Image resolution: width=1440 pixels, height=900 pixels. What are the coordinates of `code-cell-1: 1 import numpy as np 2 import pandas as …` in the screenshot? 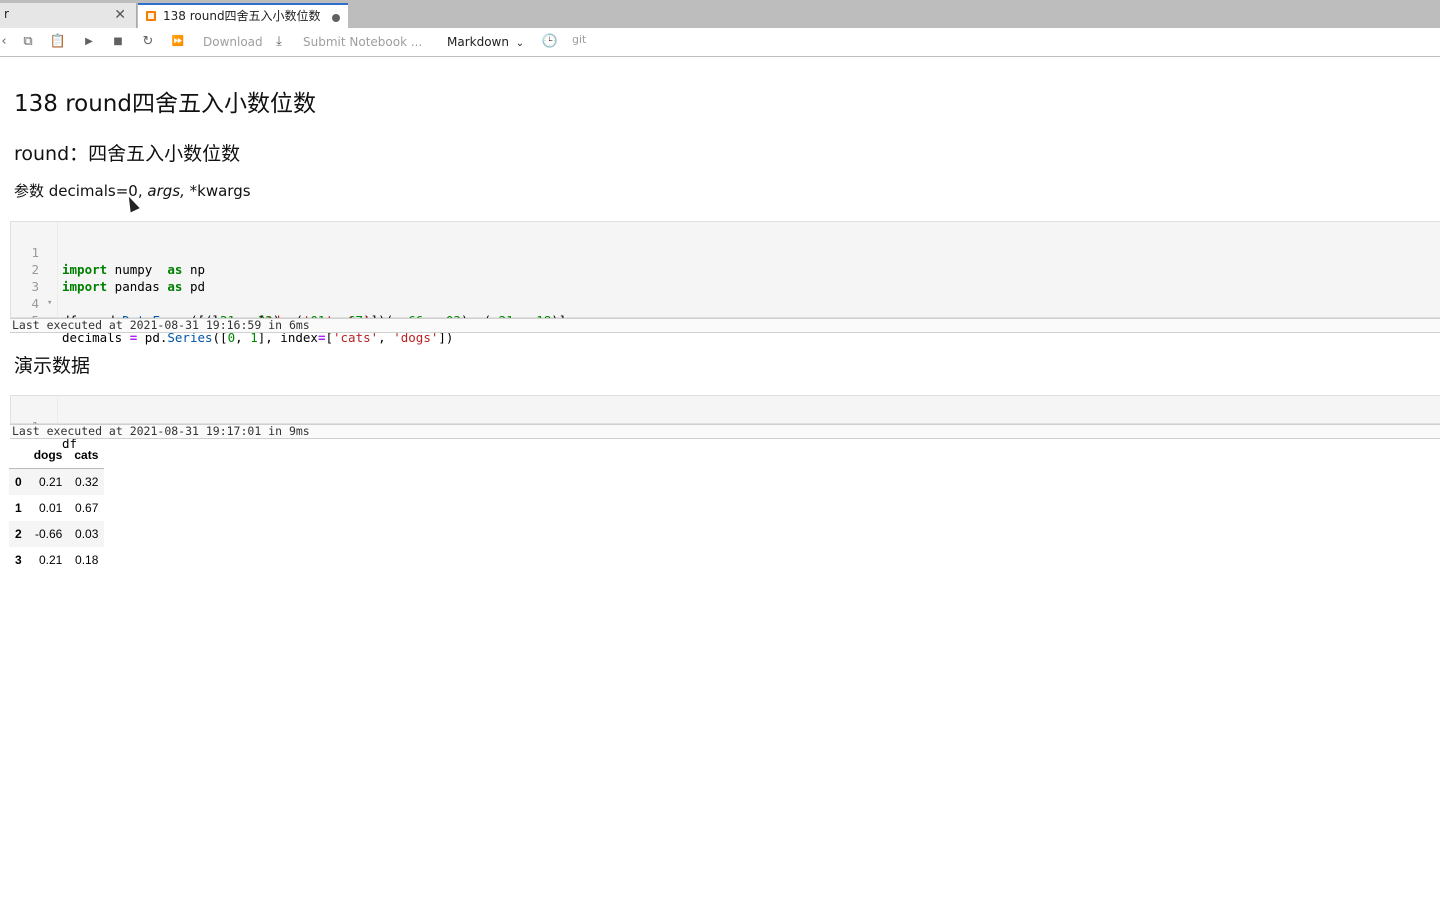 It's located at (725, 283).